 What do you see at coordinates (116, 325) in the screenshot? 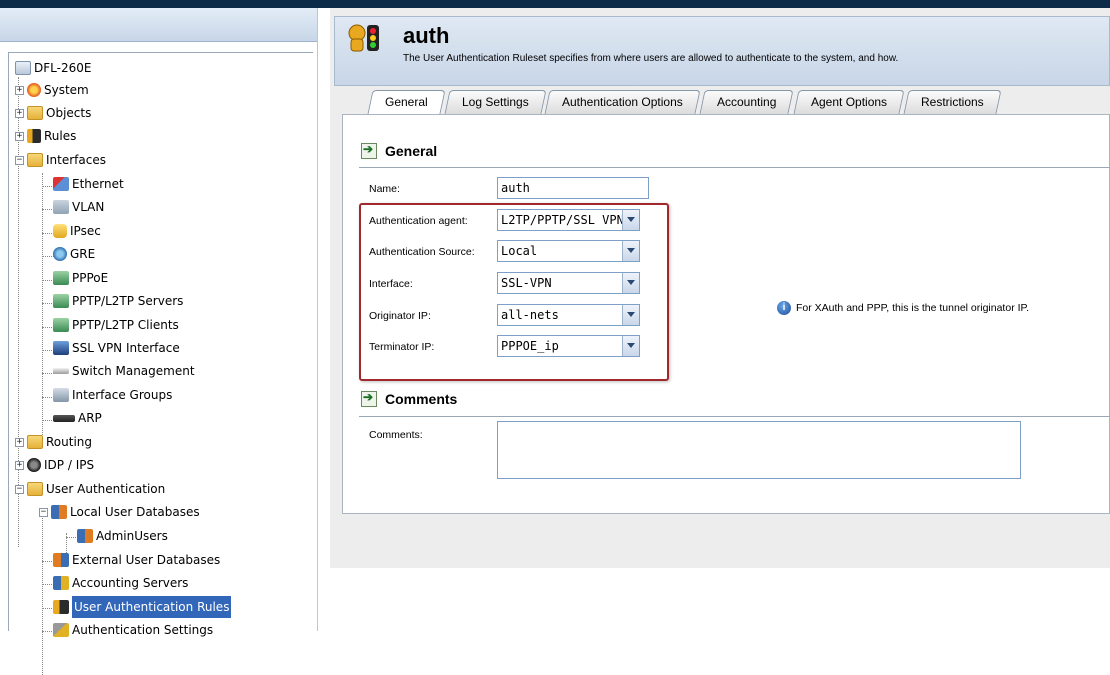
I see `tree-item-pptp-l2tp-clients: PPTP/L2TP Clients` at bounding box center [116, 325].